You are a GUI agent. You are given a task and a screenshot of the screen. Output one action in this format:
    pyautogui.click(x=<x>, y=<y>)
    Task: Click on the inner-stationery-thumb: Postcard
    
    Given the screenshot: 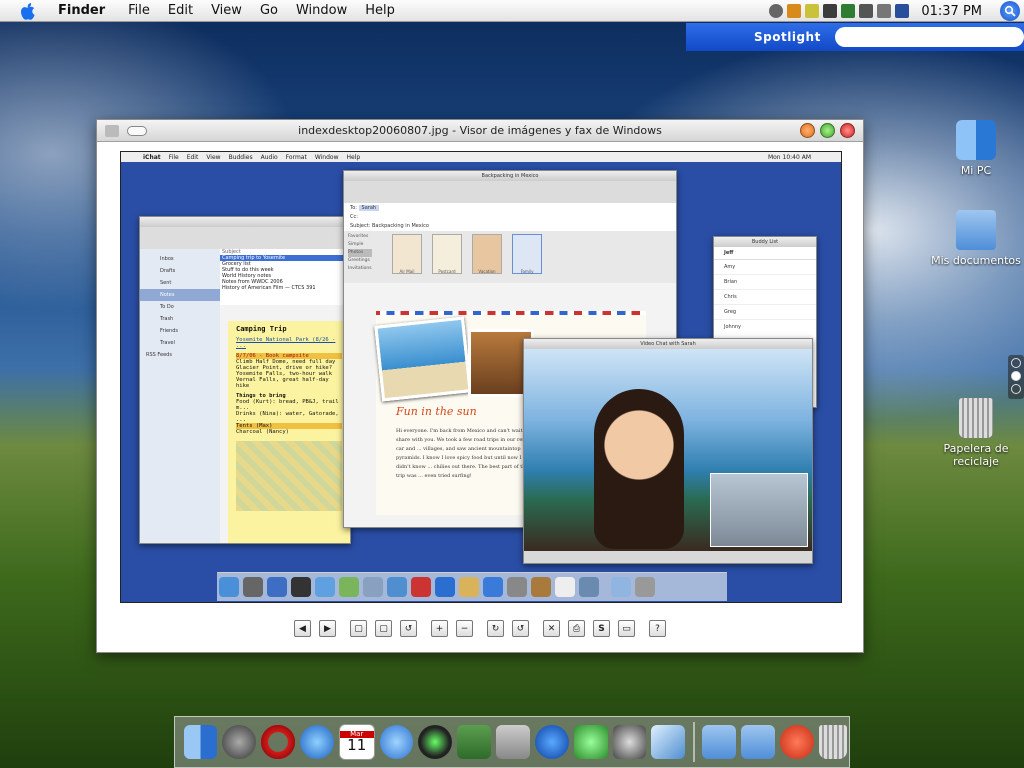 What is the action you would take?
    pyautogui.click(x=447, y=254)
    